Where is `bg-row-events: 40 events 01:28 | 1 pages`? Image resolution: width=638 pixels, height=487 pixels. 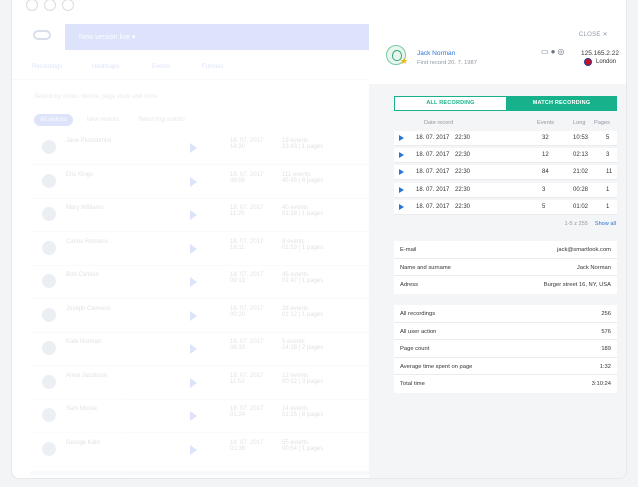 bg-row-events: 40 events 01:28 | 1 pages is located at coordinates (302, 211).